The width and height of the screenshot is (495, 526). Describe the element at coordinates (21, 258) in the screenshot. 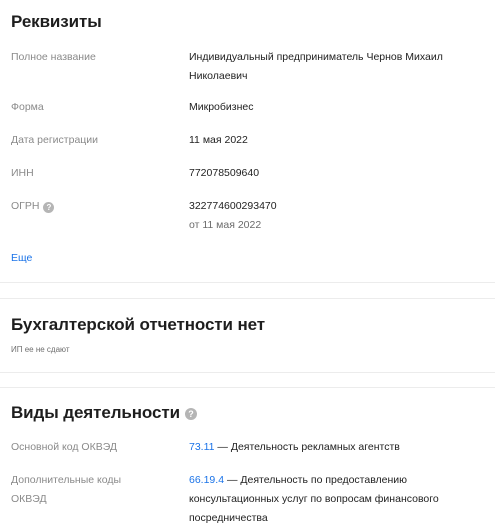

I see `more-link: Еще` at that location.